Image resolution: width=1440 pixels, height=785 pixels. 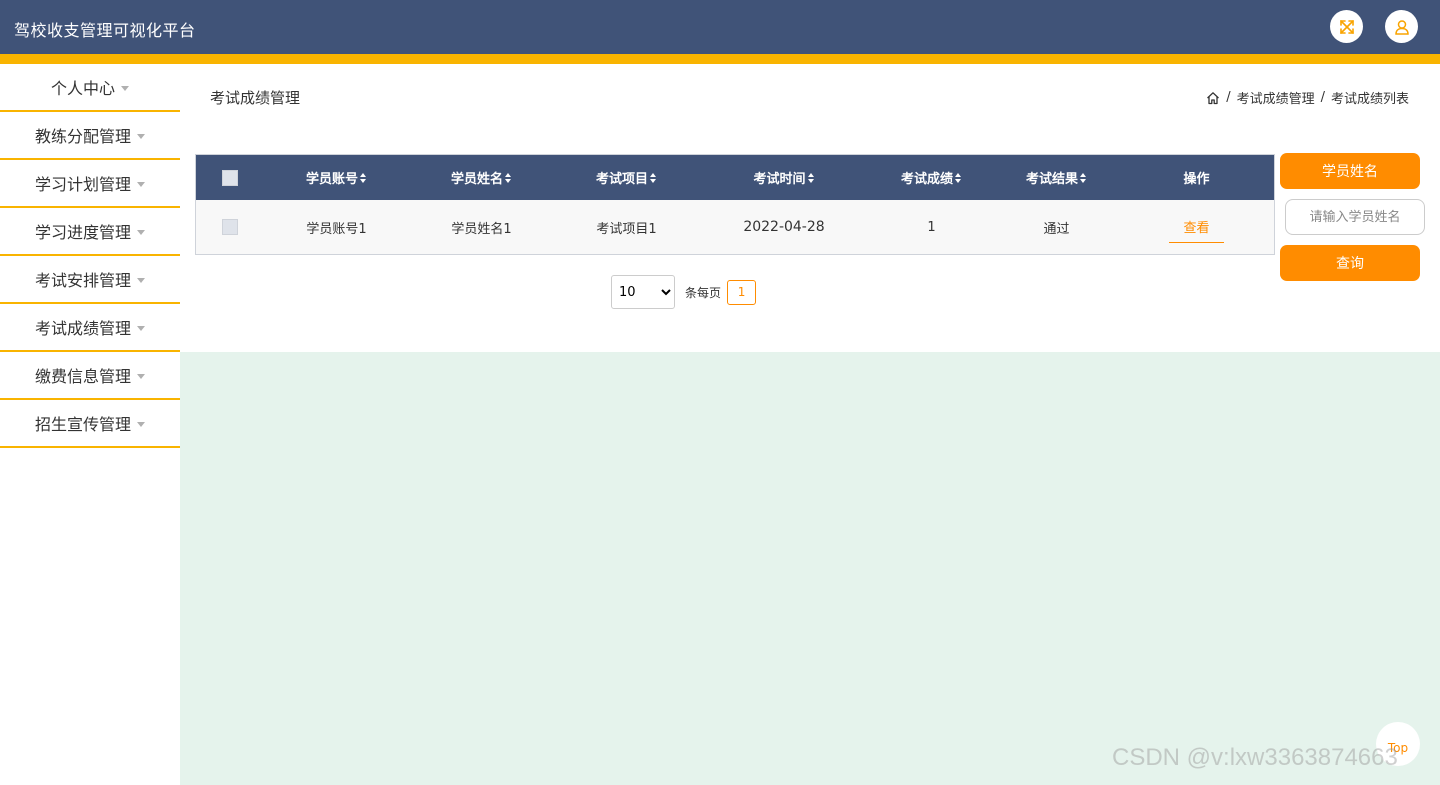 What do you see at coordinates (1051, 179) in the screenshot?
I see `column-header-label: 考试结果` at bounding box center [1051, 179].